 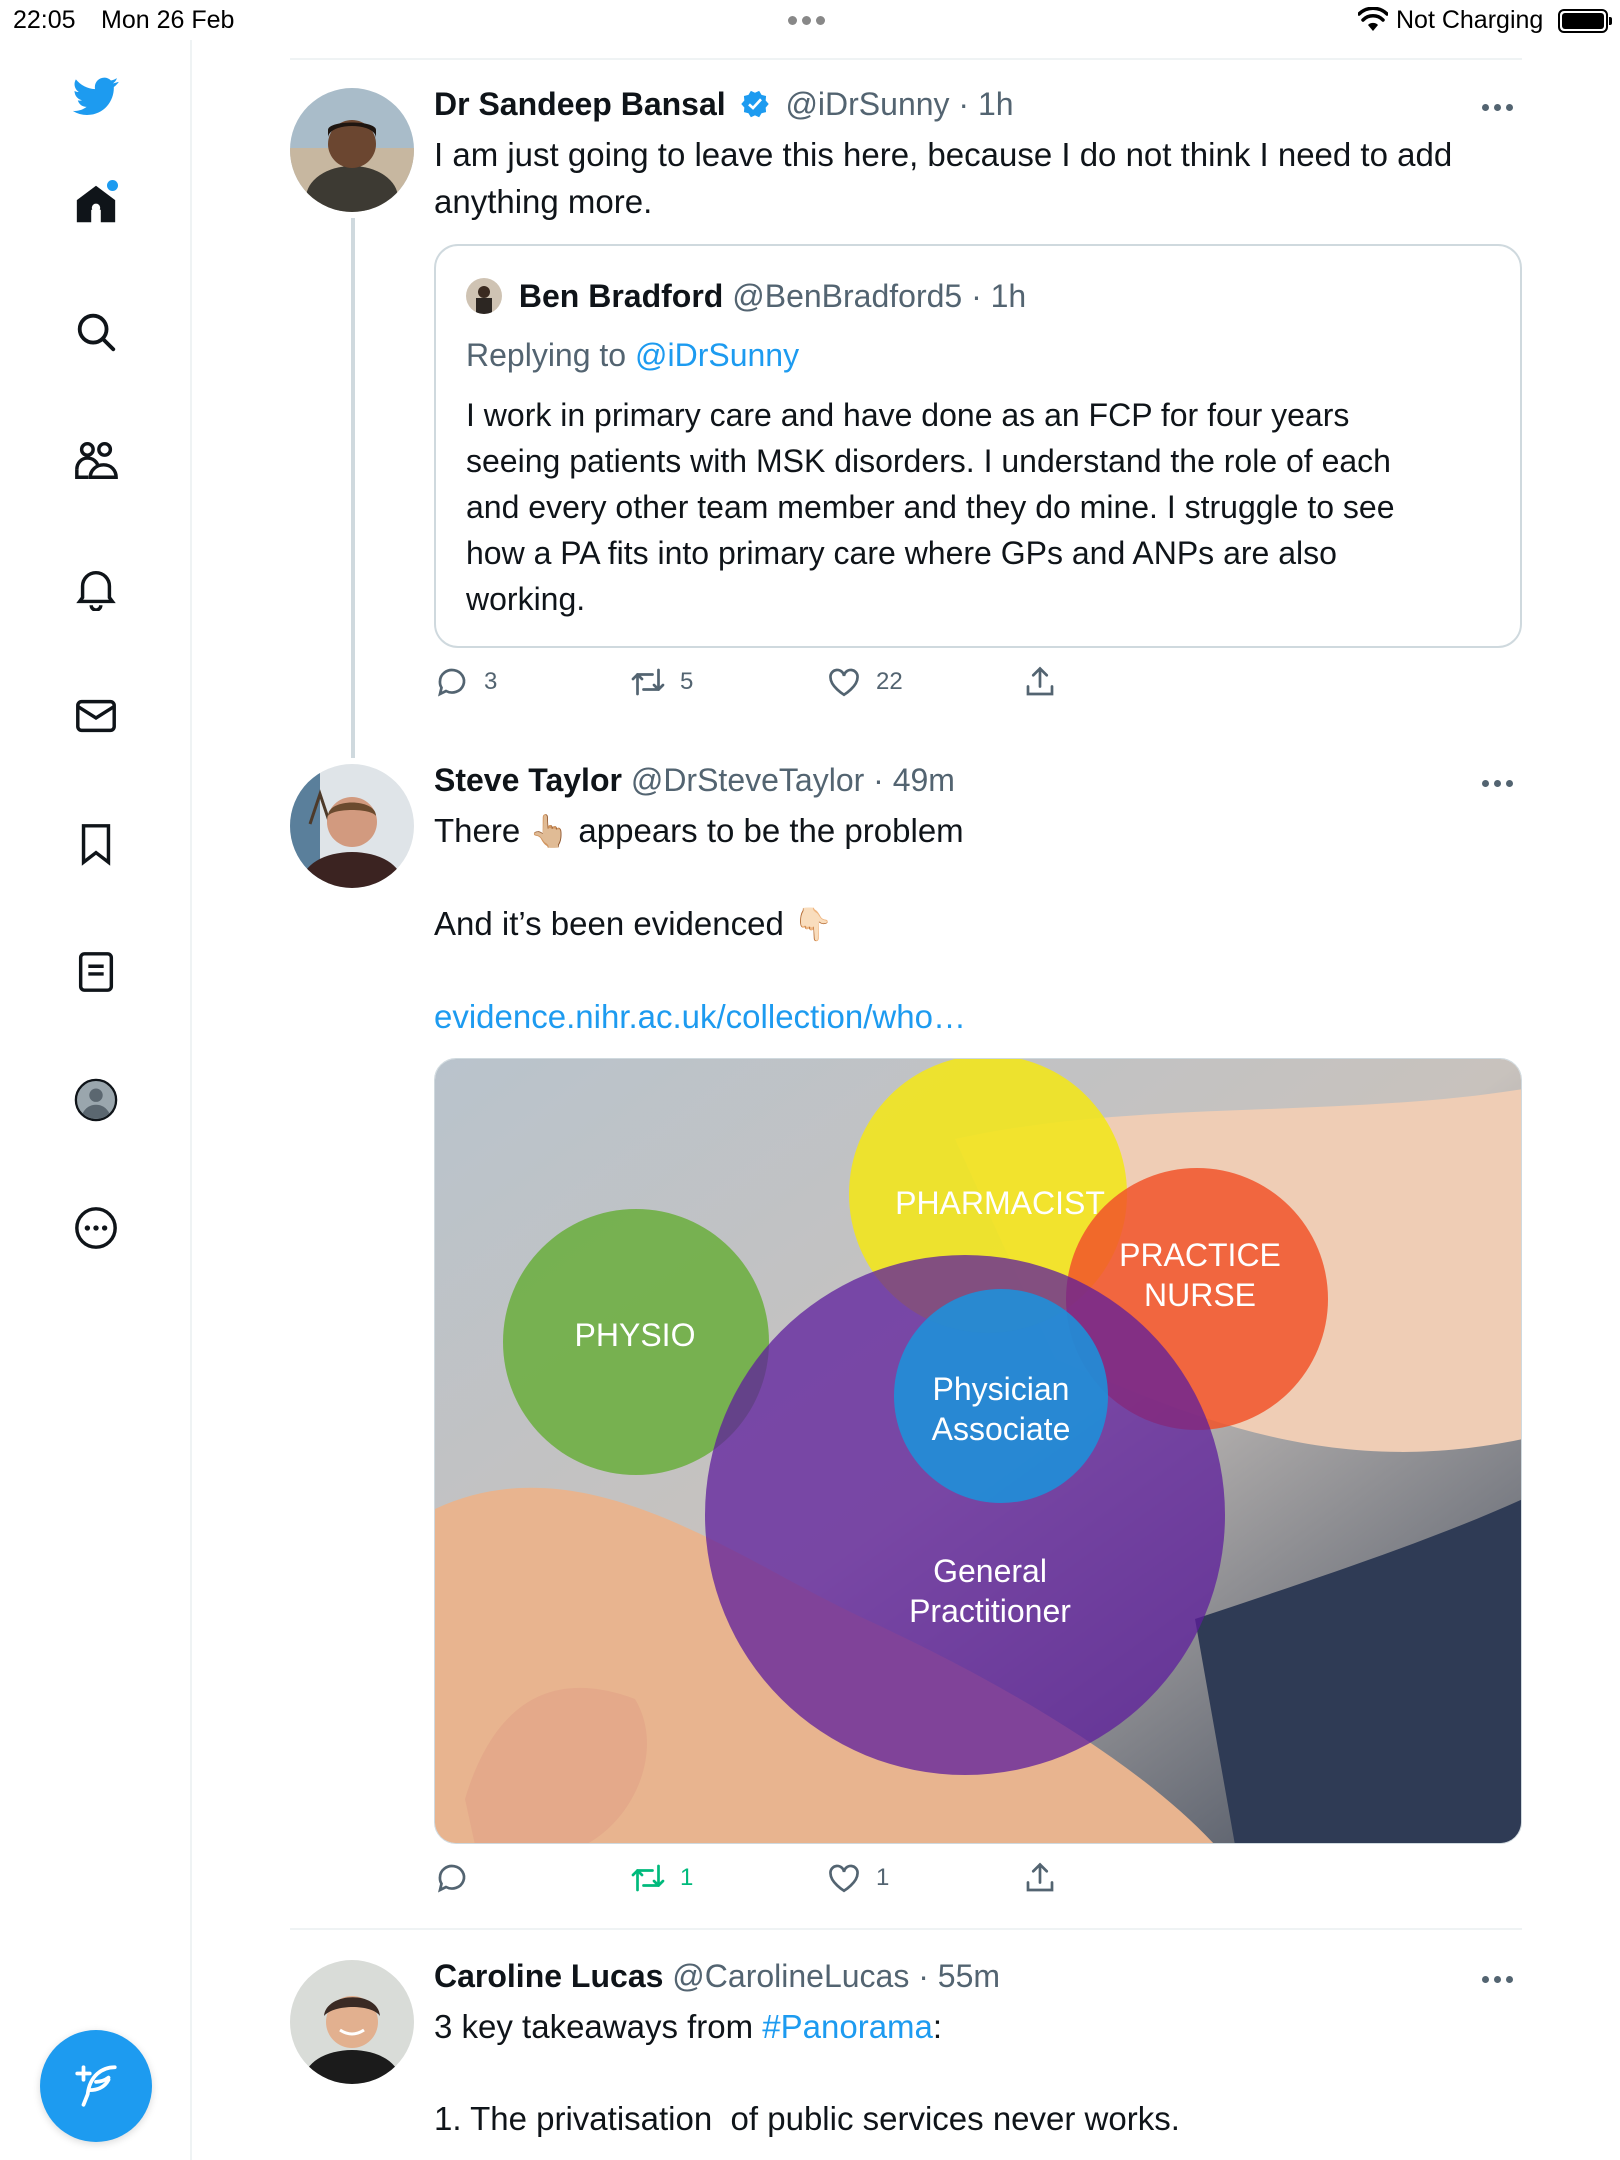 I want to click on tweet-header: Steve Taylor @DrSteveTaylor · 49m, so click(x=694, y=780).